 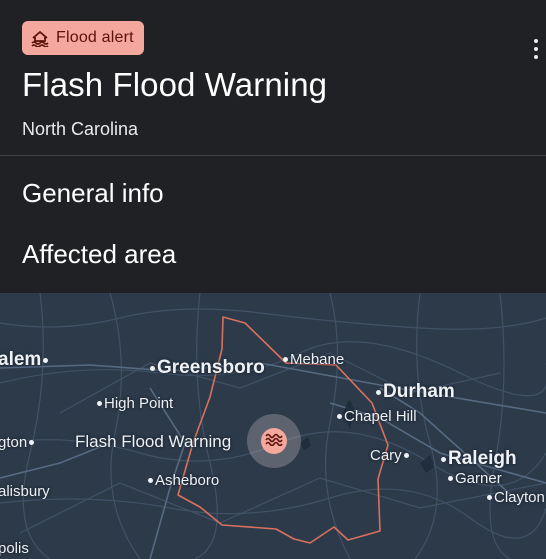 What do you see at coordinates (183, 480) in the screenshot?
I see `map-place-asheboro: Asheboro` at bounding box center [183, 480].